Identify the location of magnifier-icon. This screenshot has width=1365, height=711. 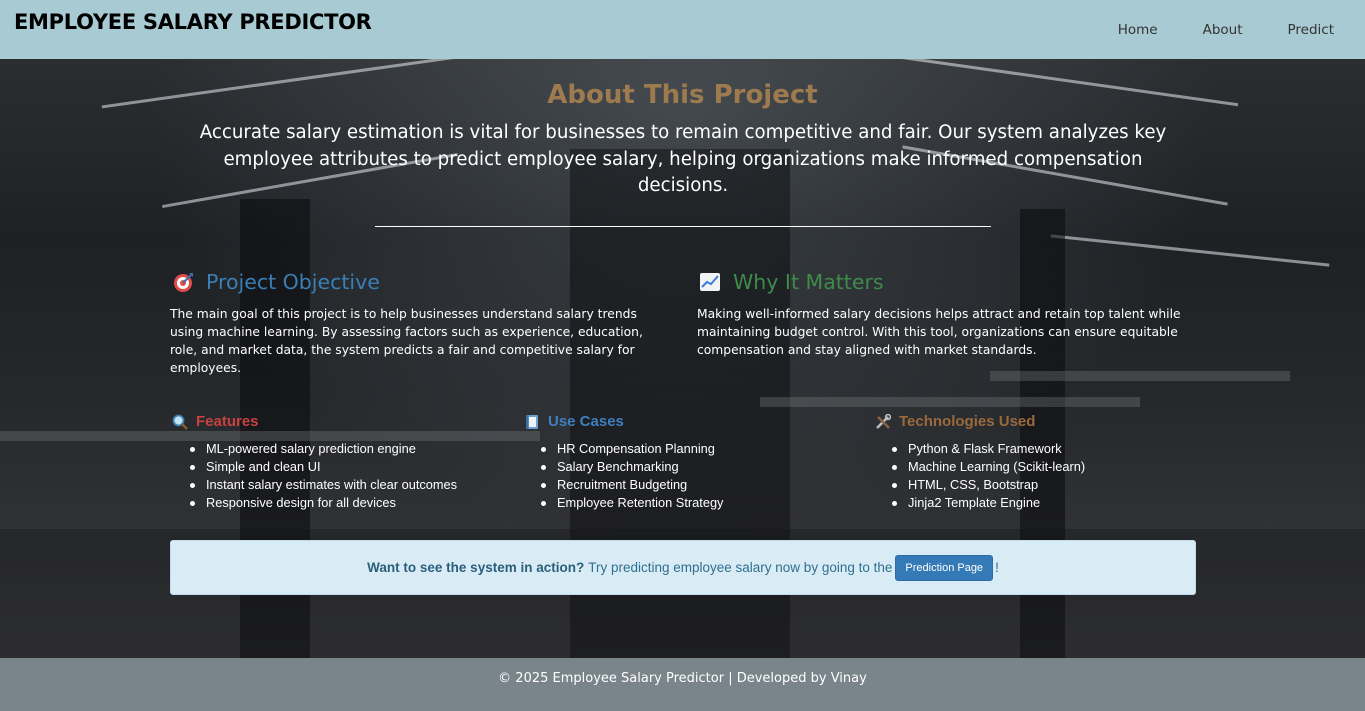
(180, 422).